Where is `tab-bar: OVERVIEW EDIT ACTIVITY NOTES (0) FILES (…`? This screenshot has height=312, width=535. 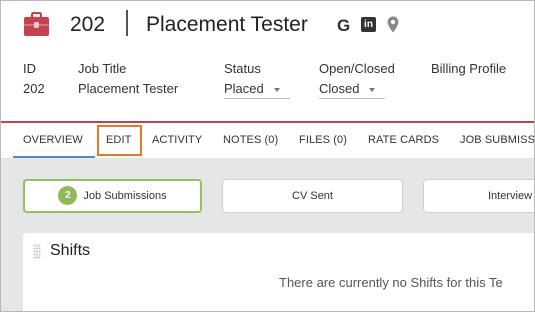 tab-bar: OVERVIEW EDIT ACTIVITY NOTES (0) FILES (… is located at coordinates (267, 140).